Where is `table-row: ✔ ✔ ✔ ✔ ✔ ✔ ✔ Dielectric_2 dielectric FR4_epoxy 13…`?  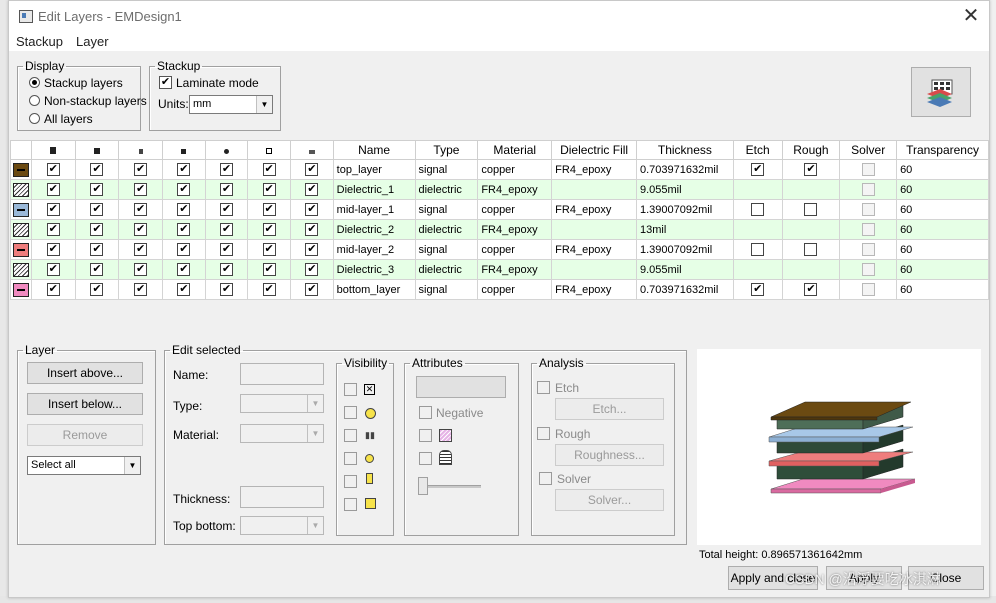
table-row: ✔ ✔ ✔ ✔ ✔ ✔ ✔ Dielectric_2 dielectric FR4_epoxy 13… is located at coordinates (499, 229).